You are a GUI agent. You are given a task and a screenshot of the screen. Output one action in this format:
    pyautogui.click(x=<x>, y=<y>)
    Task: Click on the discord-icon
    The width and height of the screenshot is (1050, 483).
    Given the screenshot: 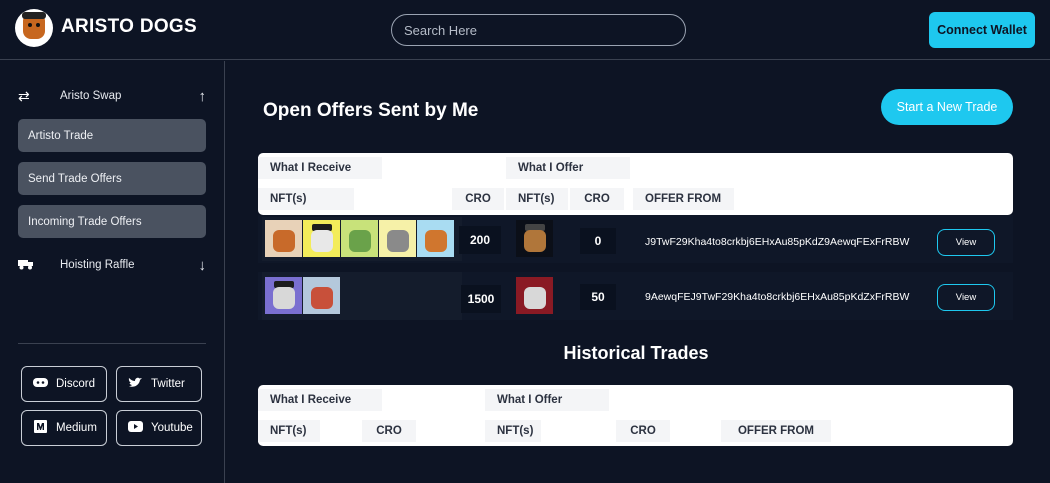 What is the action you would take?
    pyautogui.click(x=40, y=384)
    